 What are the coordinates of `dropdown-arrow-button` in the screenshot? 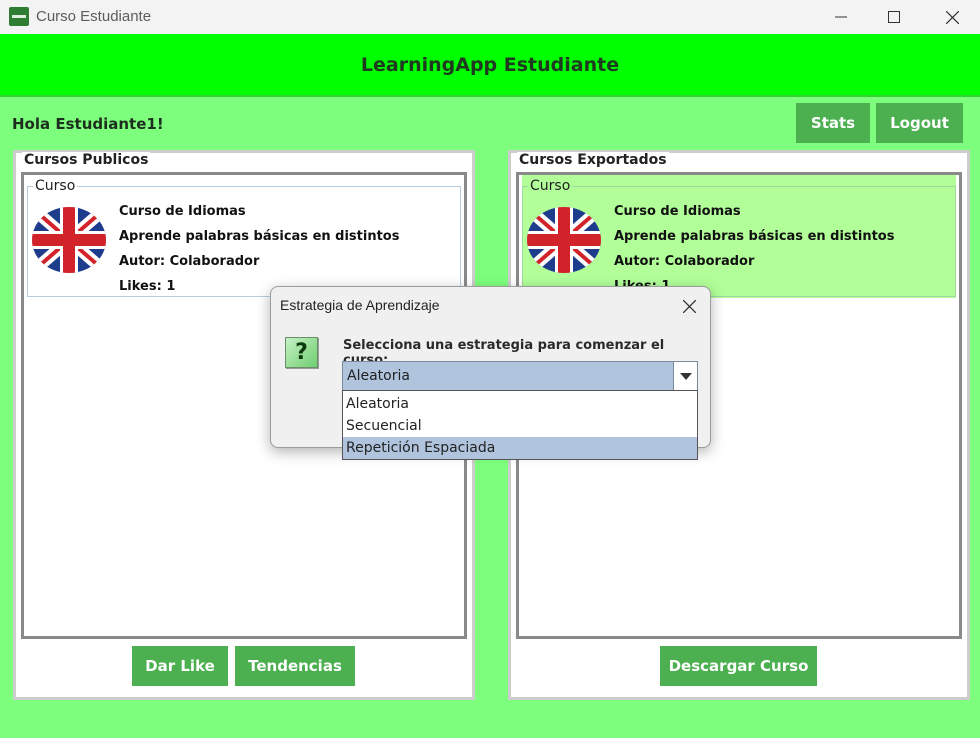 It's located at (685, 376).